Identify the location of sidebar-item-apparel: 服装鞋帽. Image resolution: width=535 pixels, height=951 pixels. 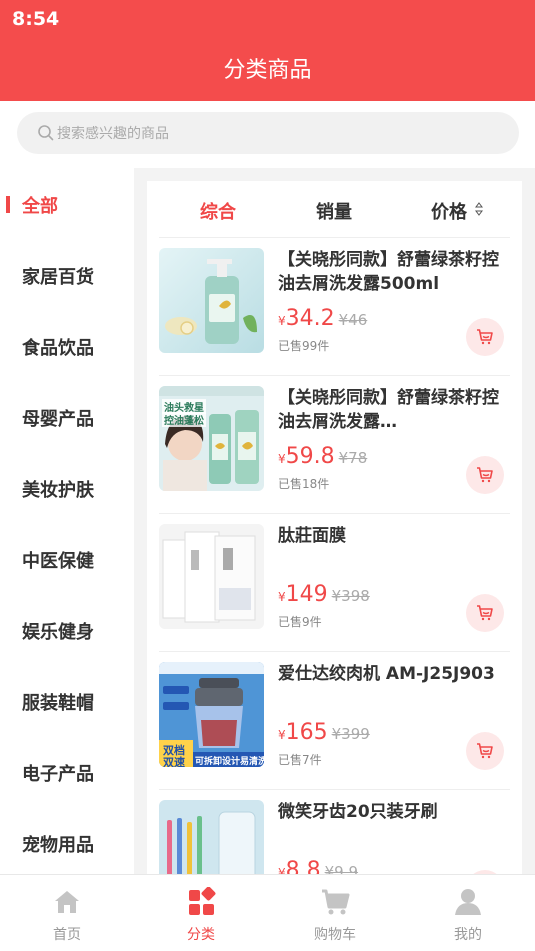
(67, 700).